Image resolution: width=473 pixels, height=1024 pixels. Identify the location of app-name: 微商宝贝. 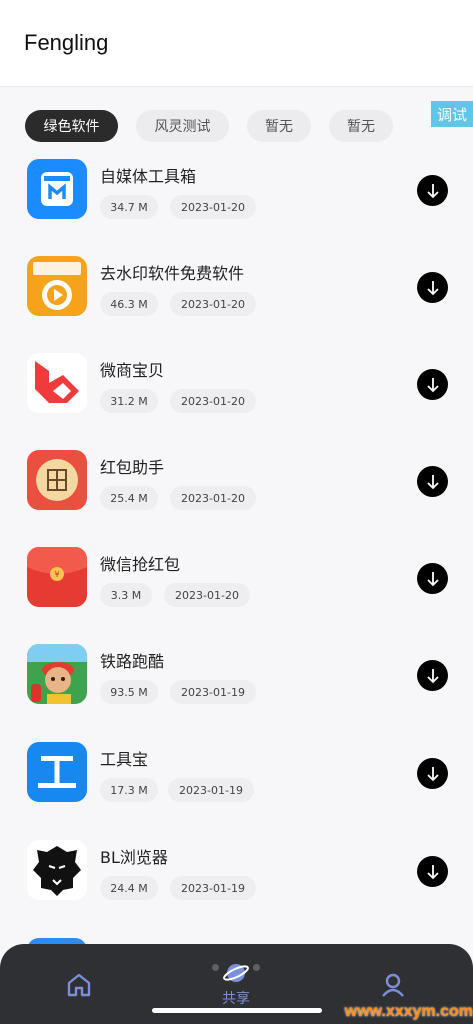
(132, 370).